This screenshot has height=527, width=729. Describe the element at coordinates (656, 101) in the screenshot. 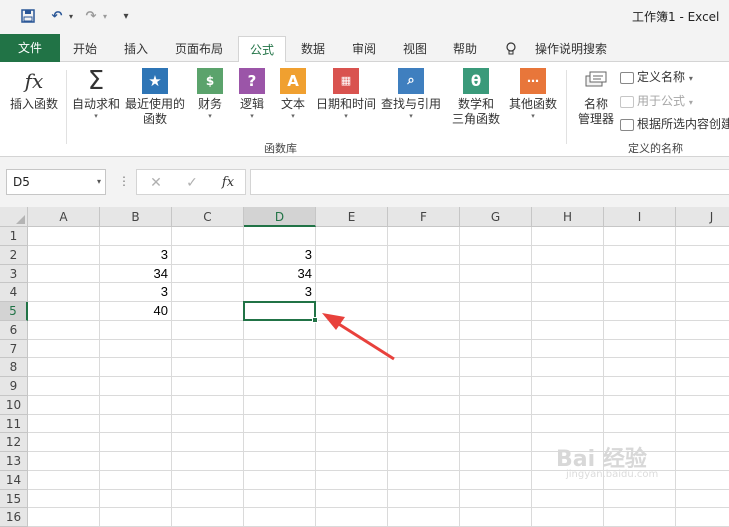

I see `use-in-formula-button: 用于公式 ▾` at that location.